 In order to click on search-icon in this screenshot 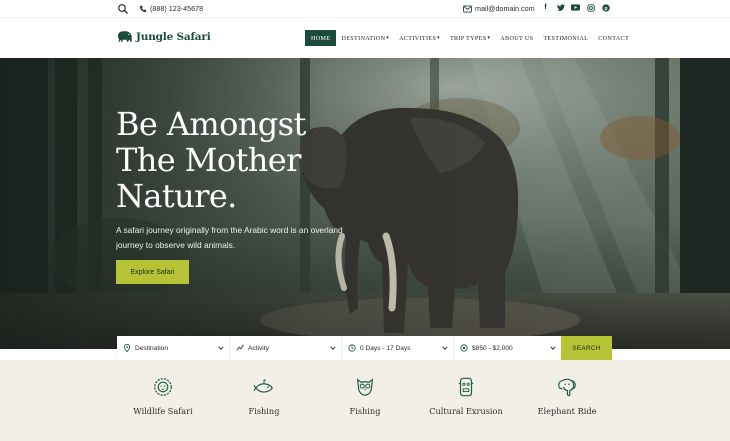, I will do `click(123, 9)`.